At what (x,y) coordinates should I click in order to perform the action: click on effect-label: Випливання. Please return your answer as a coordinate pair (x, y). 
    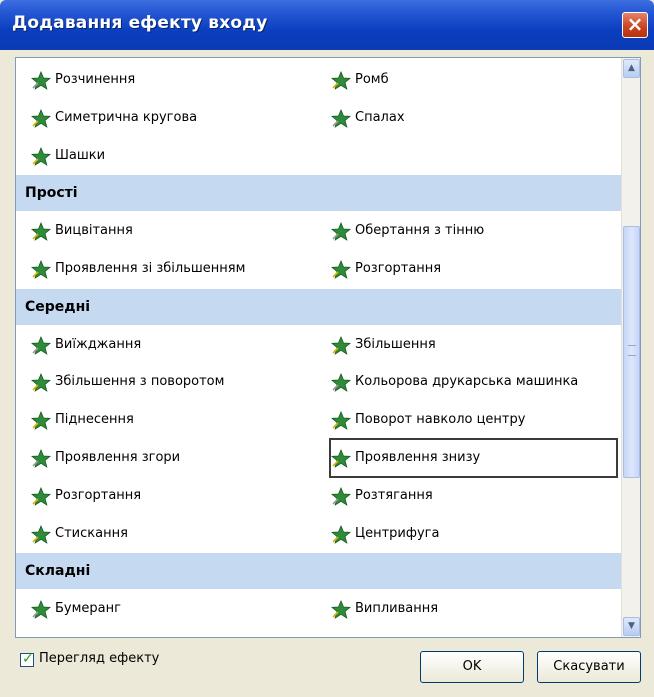
    Looking at the image, I should click on (397, 609).